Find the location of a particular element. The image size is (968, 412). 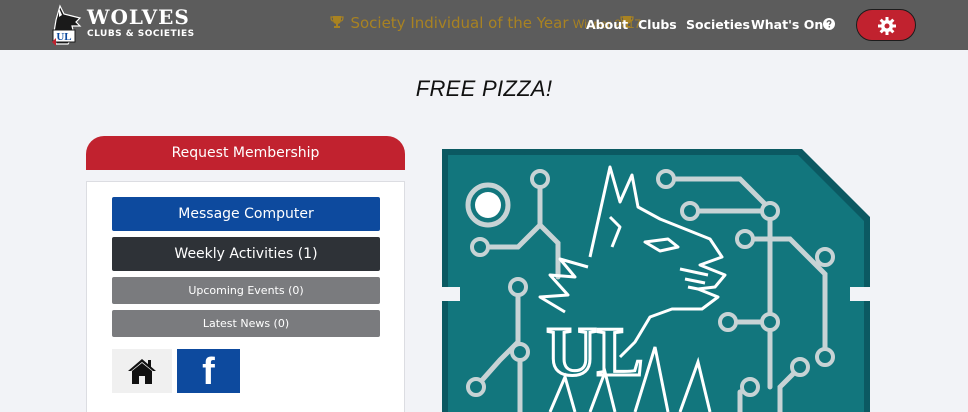

home-link-button is located at coordinates (142, 371).